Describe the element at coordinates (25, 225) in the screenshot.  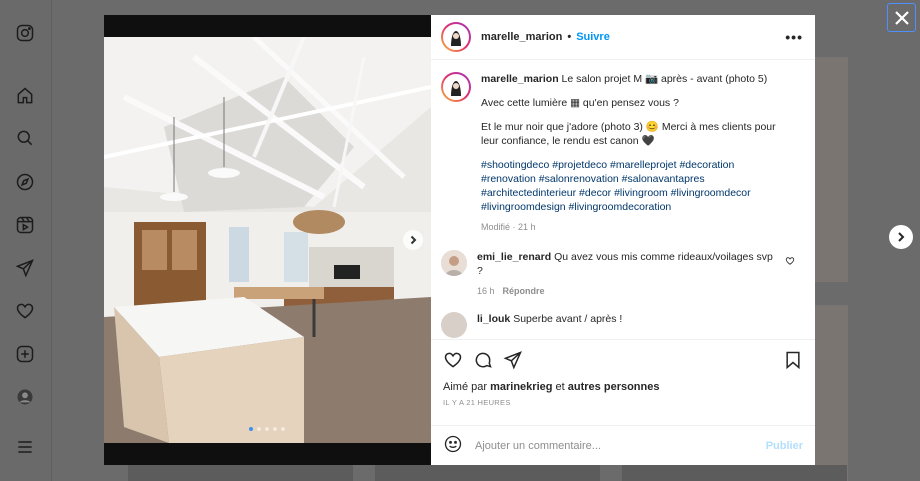
I see `reels-icon` at that location.